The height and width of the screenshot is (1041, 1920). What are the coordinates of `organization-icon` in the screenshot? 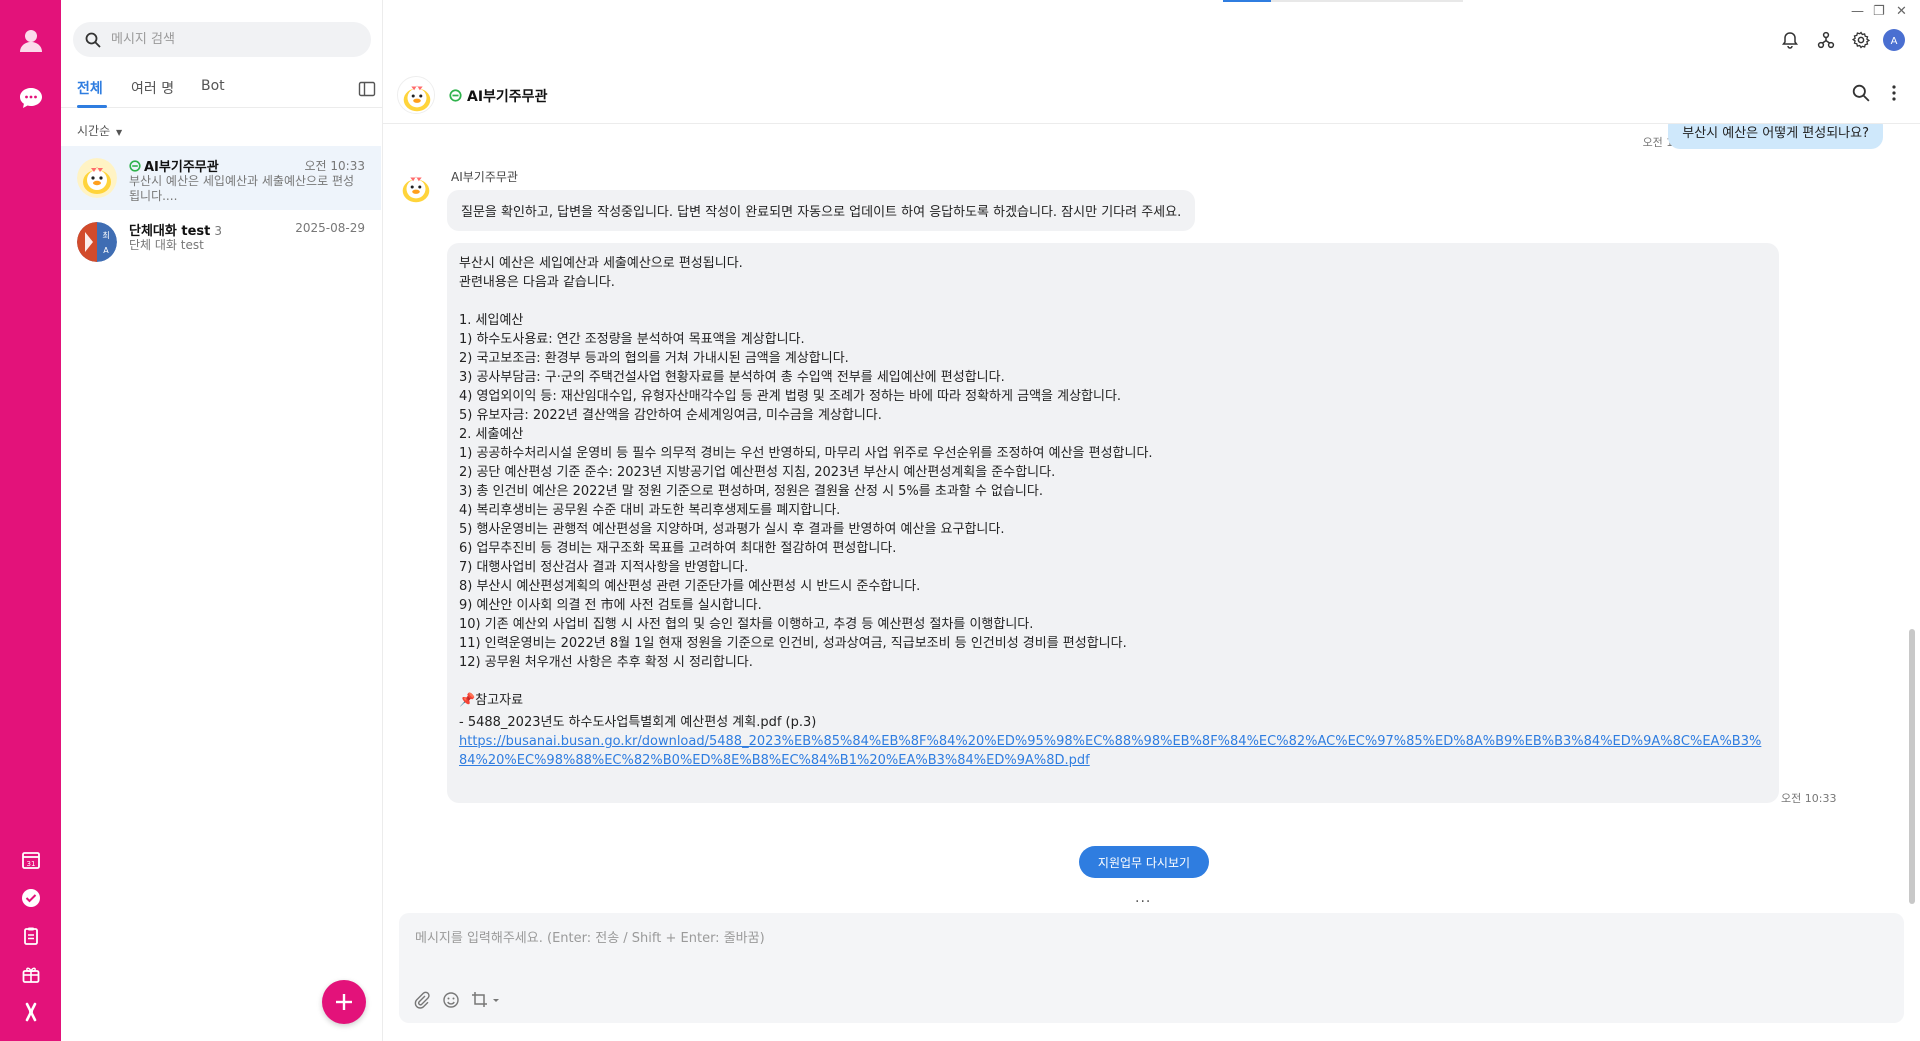 It's located at (1826, 40).